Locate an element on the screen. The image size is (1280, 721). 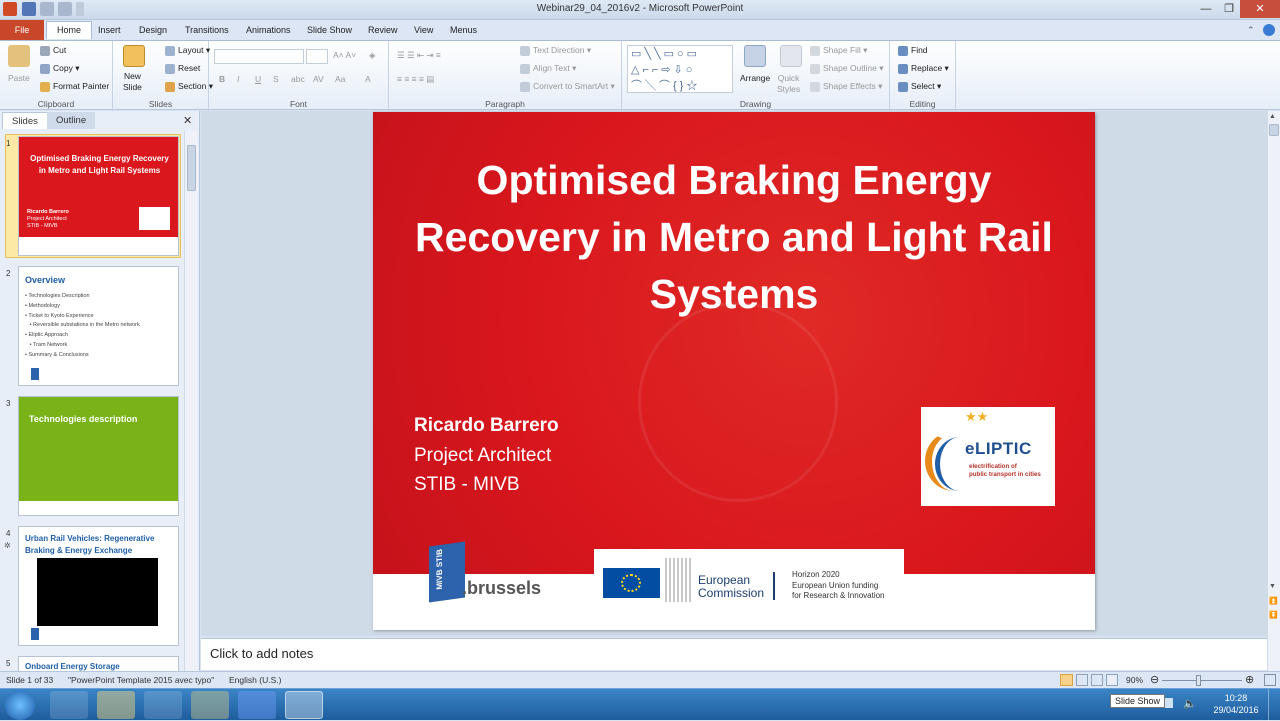
help-icon is located at coordinates (1269, 30).